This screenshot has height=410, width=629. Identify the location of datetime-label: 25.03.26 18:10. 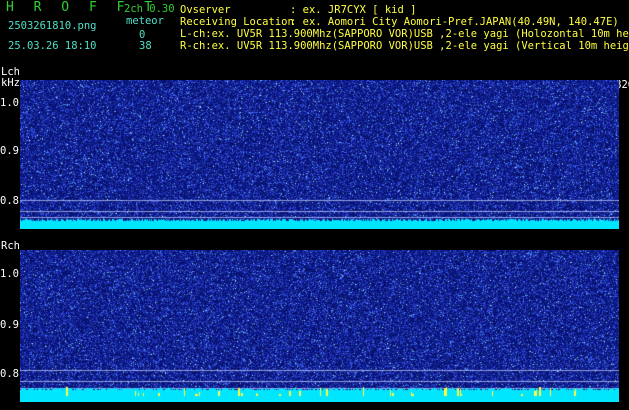
(52, 46).